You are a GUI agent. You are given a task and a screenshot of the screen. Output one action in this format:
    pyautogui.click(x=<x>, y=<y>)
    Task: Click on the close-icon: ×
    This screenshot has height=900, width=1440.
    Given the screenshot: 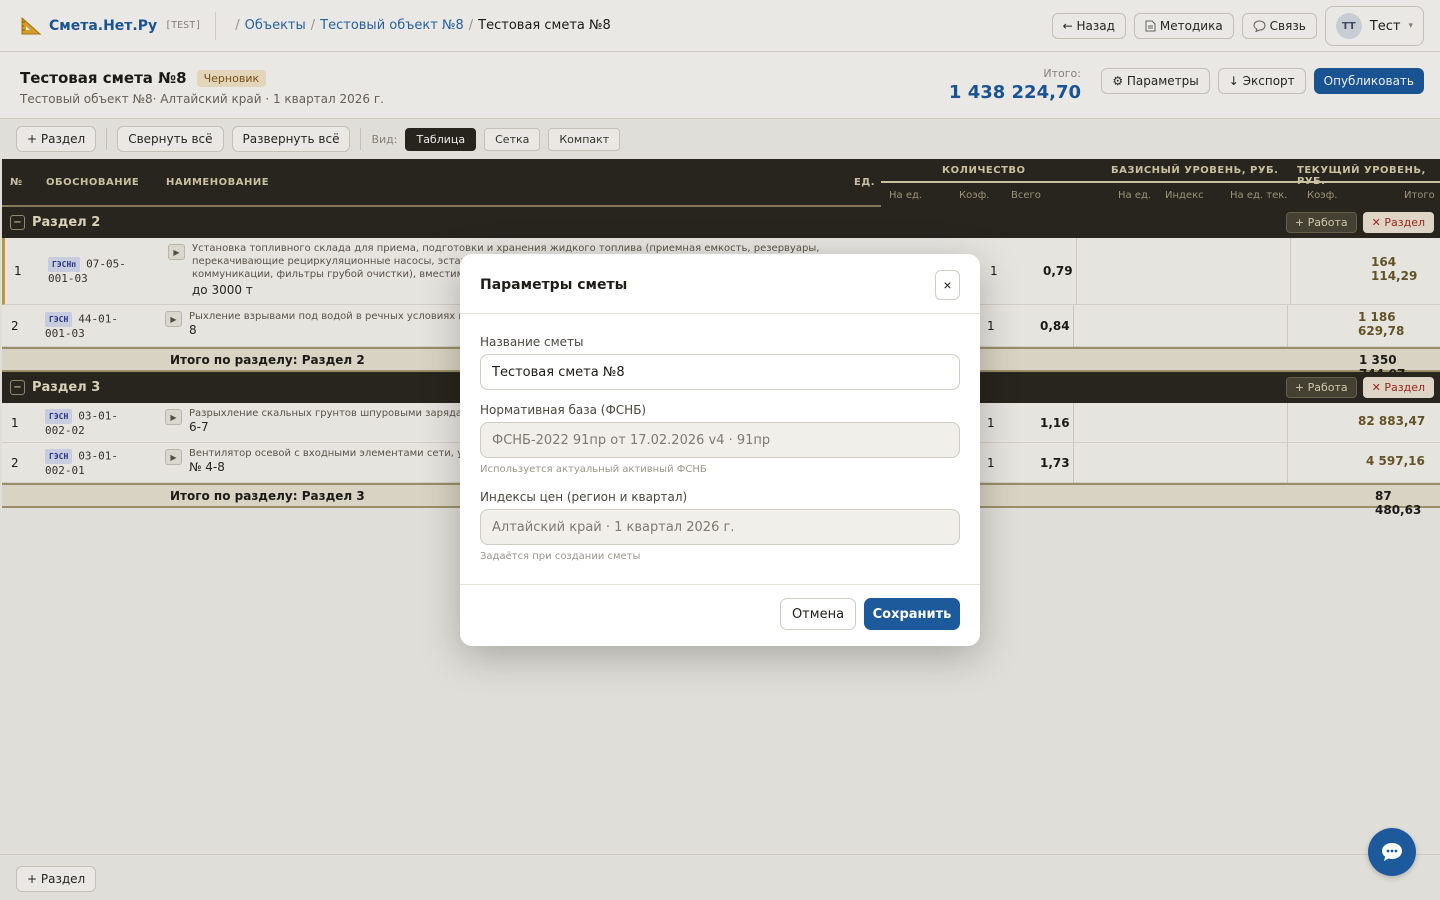 What is the action you would take?
    pyautogui.click(x=947, y=285)
    